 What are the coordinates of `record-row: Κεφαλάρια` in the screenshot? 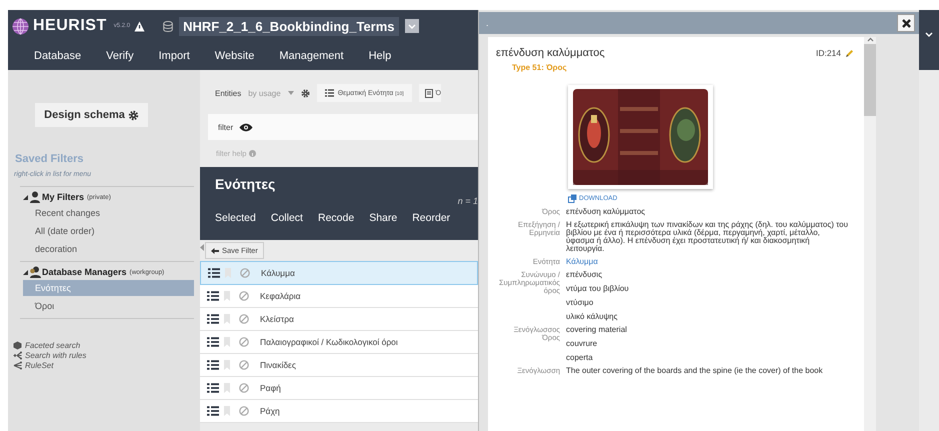 It's located at (339, 296).